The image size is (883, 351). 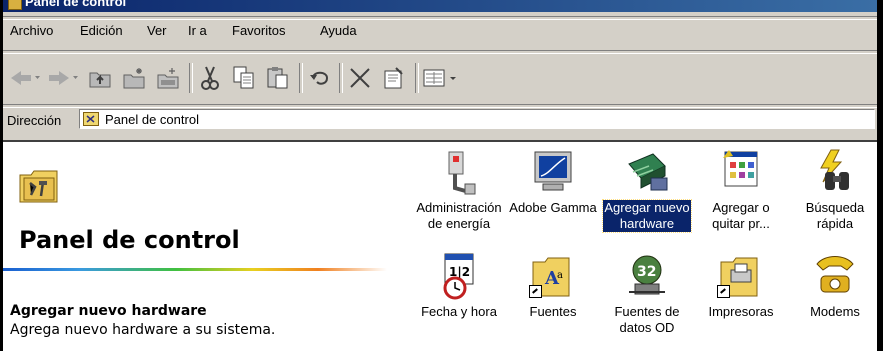 I want to click on paste-icon, so click(x=277, y=78).